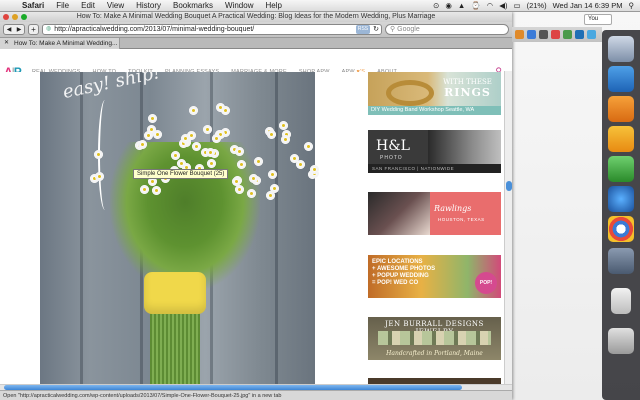 The image size is (640, 400). What do you see at coordinates (621, 49) in the screenshot?
I see `finder-icon` at bounding box center [621, 49].